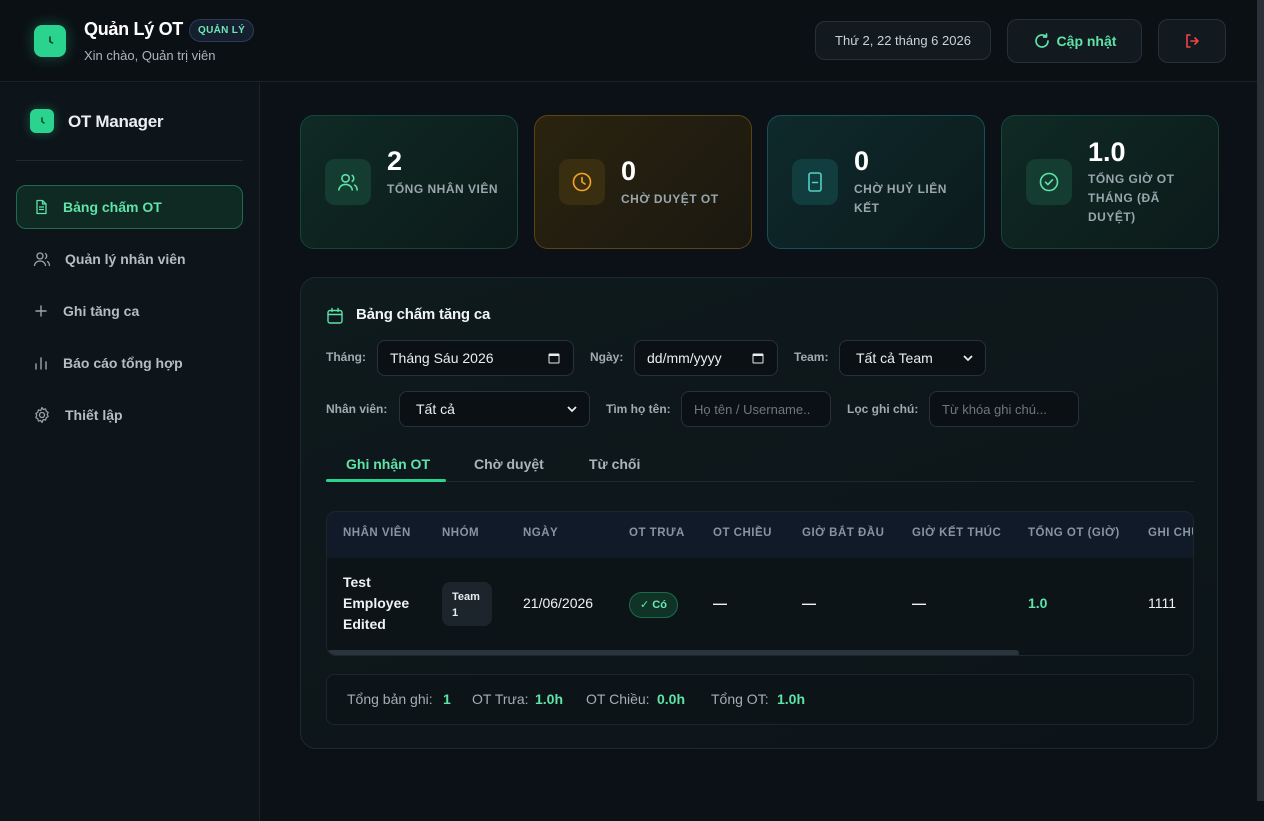  I want to click on end-time: —, so click(919, 603).